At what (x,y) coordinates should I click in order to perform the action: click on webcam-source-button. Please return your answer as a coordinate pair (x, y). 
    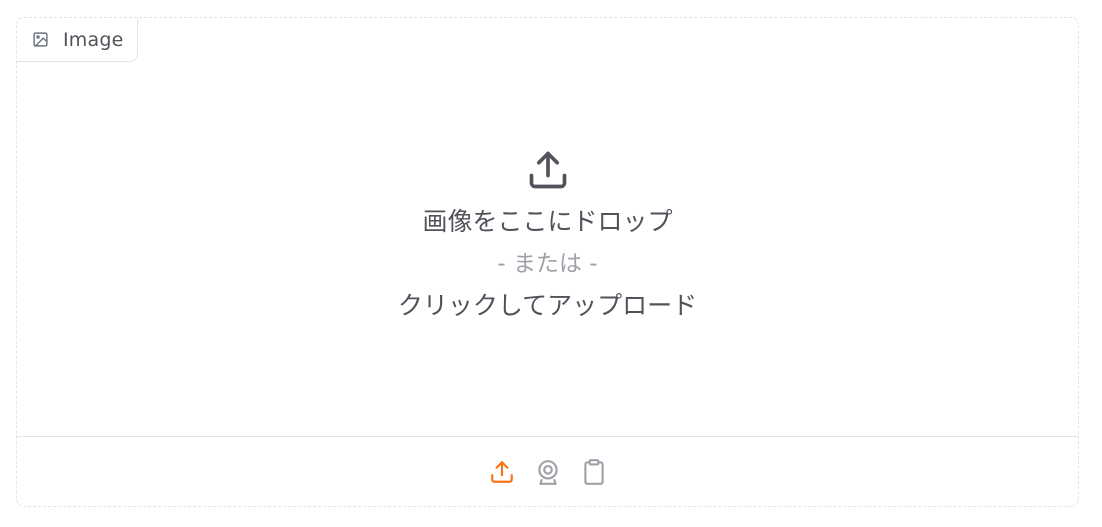
    Looking at the image, I should click on (548, 472).